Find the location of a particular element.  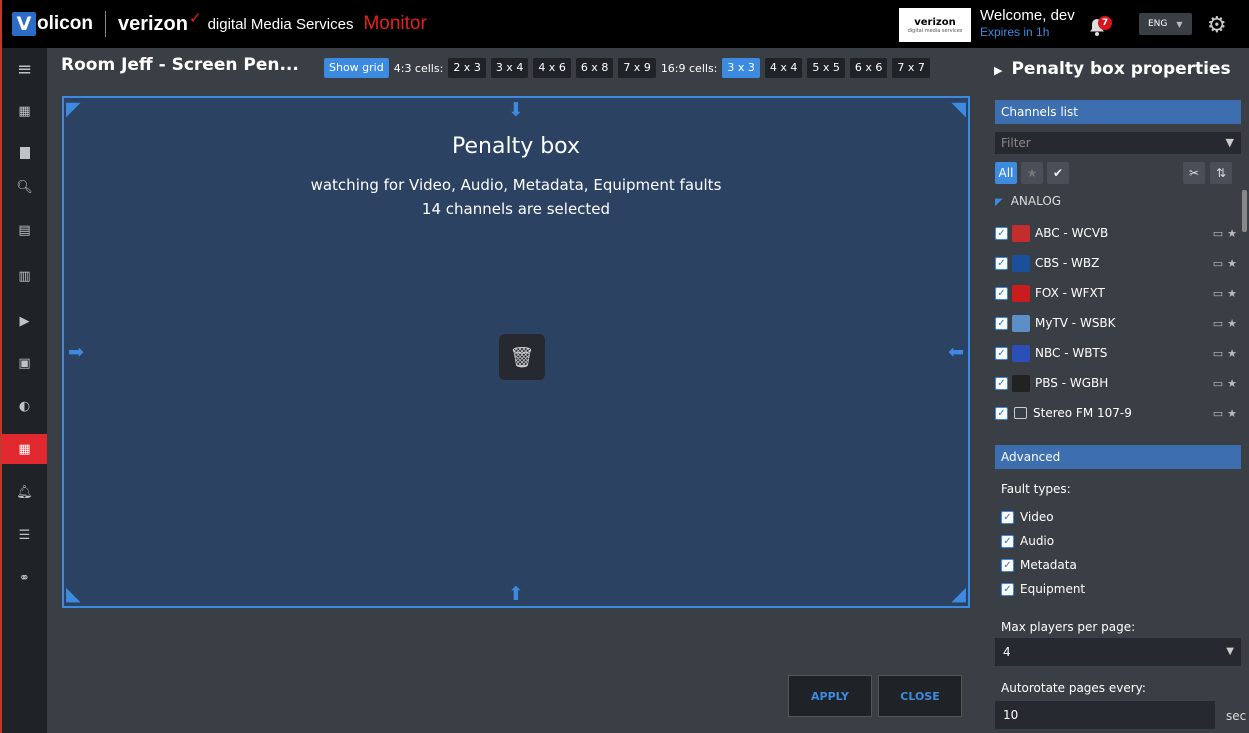

channel-row: ✓ CBS - WBZ ▭ ★ is located at coordinates (1118, 263).